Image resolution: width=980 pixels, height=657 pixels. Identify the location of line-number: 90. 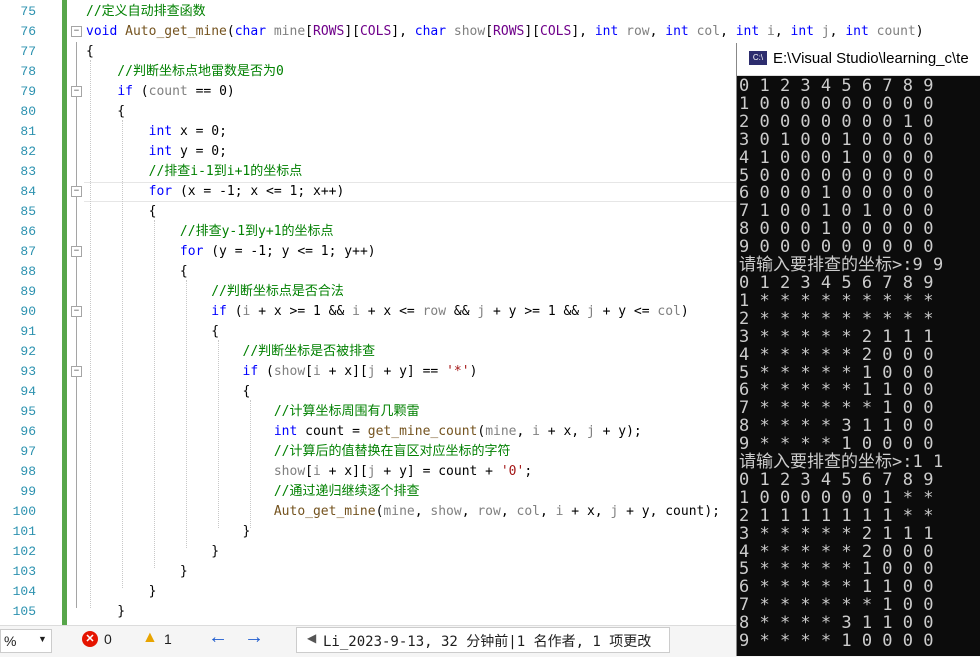
(28, 311).